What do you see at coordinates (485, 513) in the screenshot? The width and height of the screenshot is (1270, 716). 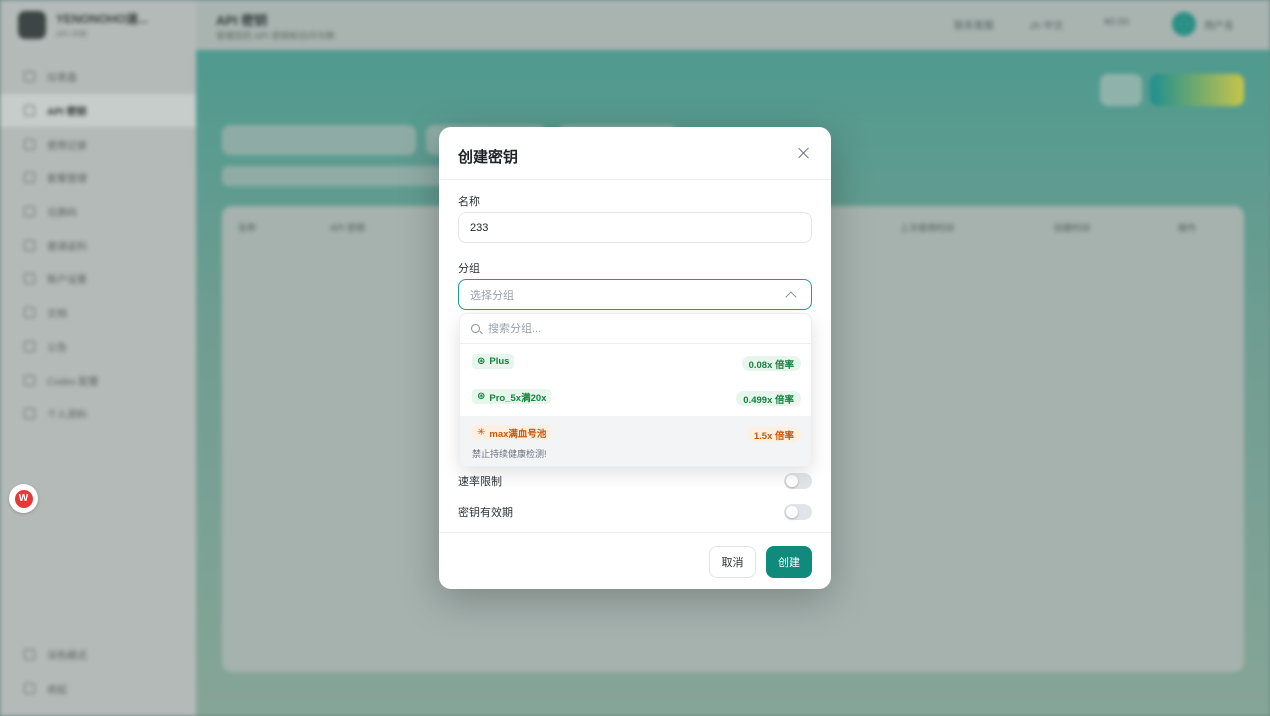 I see `expiry-label: 密钥有效期` at bounding box center [485, 513].